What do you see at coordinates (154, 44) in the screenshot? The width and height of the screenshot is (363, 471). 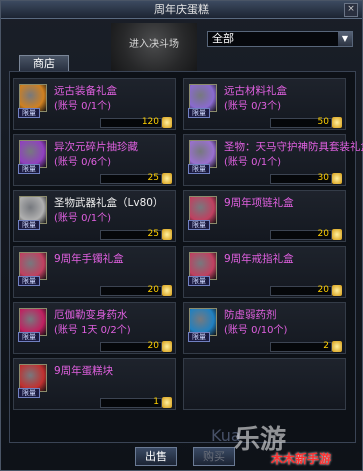 I see `banner-text: 进入决斗场` at bounding box center [154, 44].